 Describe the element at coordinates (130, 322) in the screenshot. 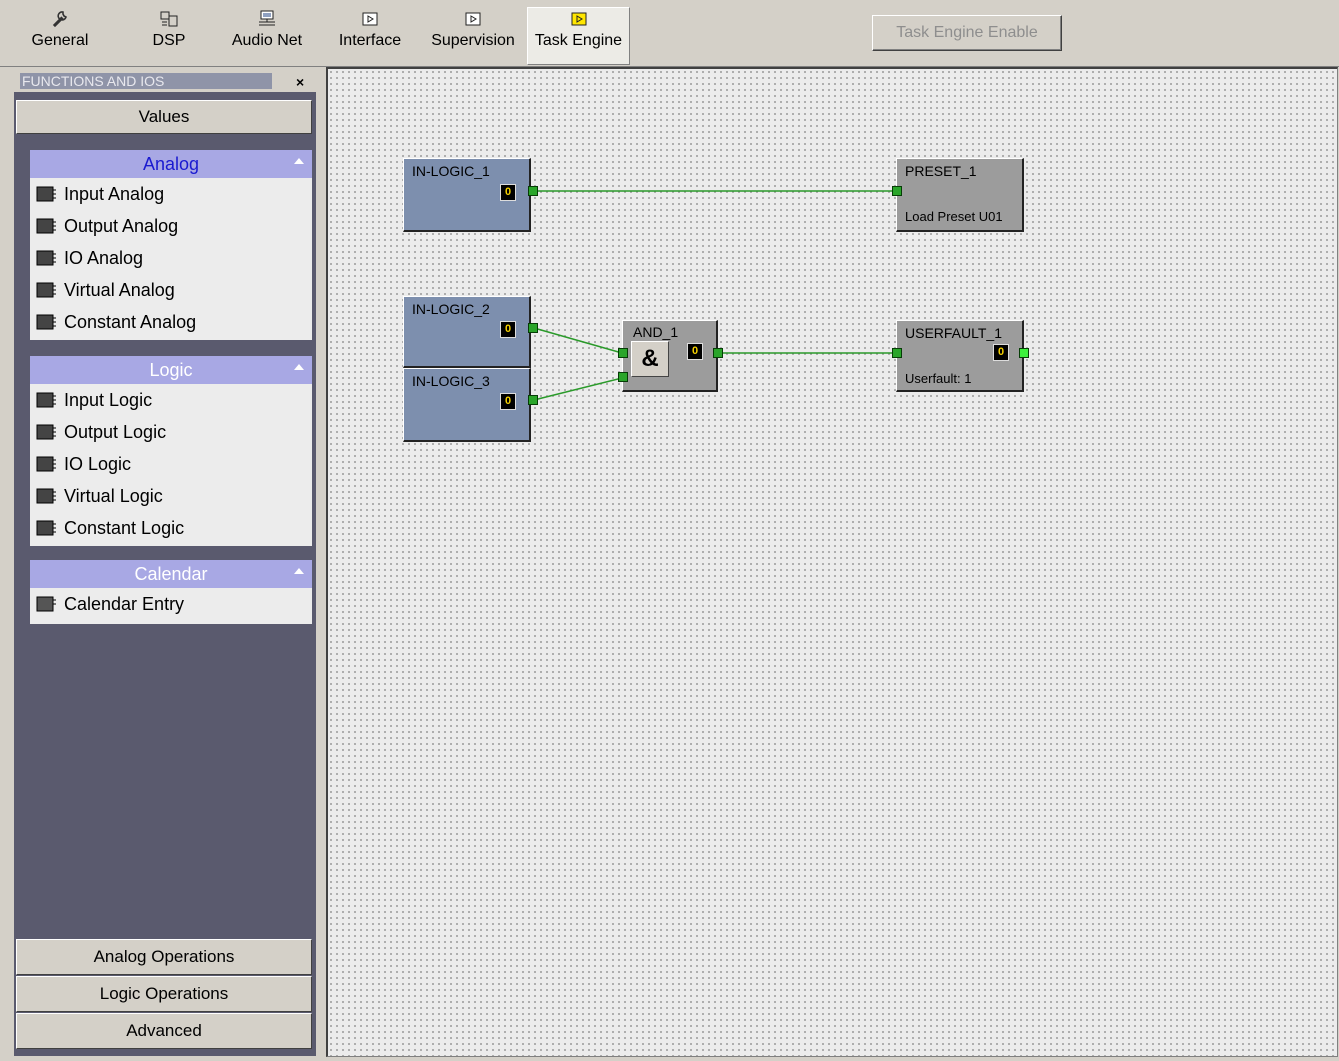

I see `item-label: Constant Analog` at that location.